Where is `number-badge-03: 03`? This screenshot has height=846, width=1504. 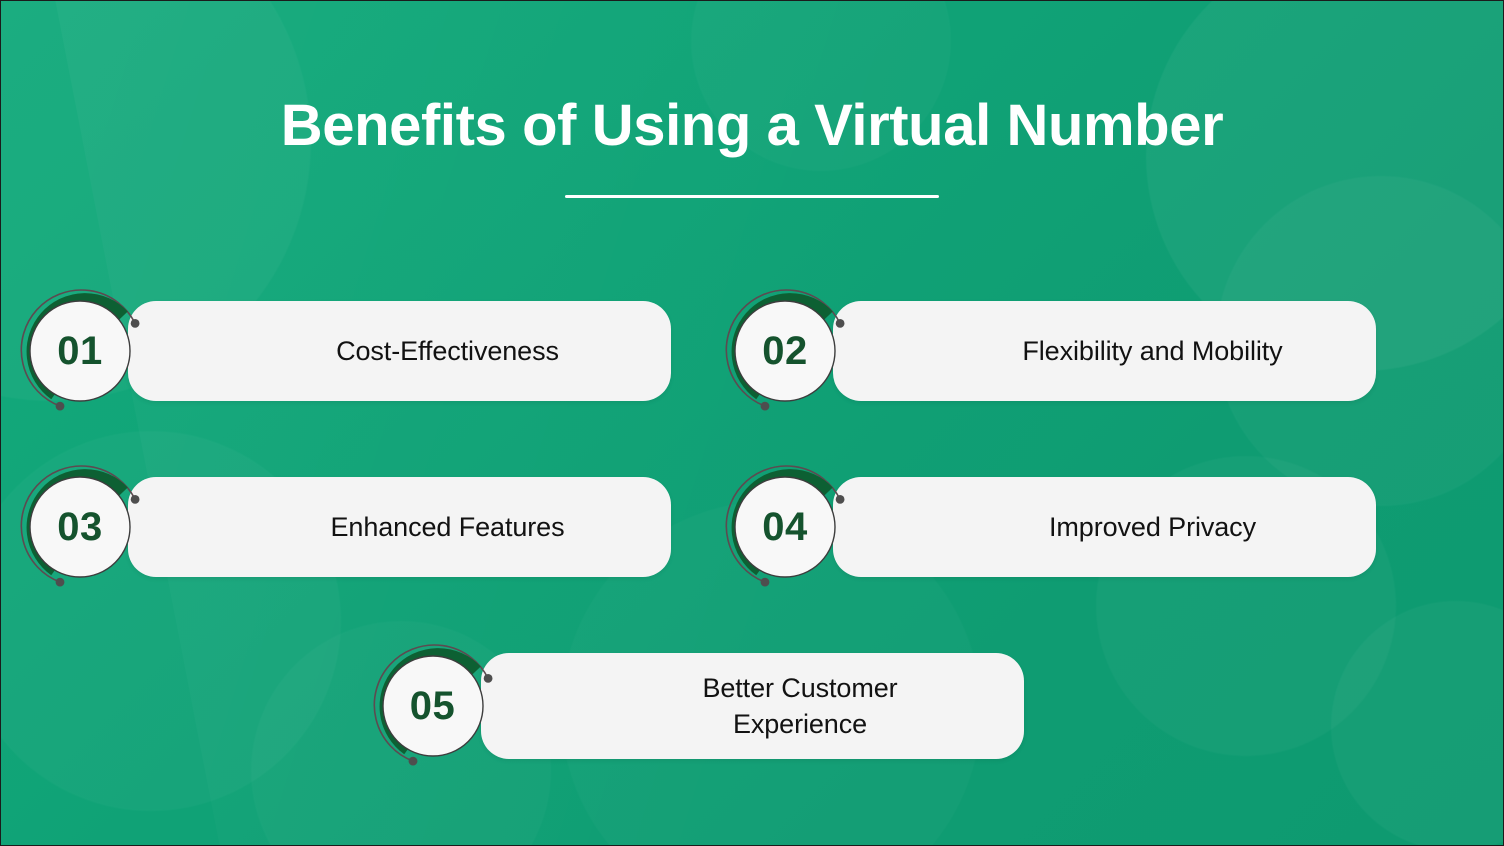 number-badge-03: 03 is located at coordinates (80, 527).